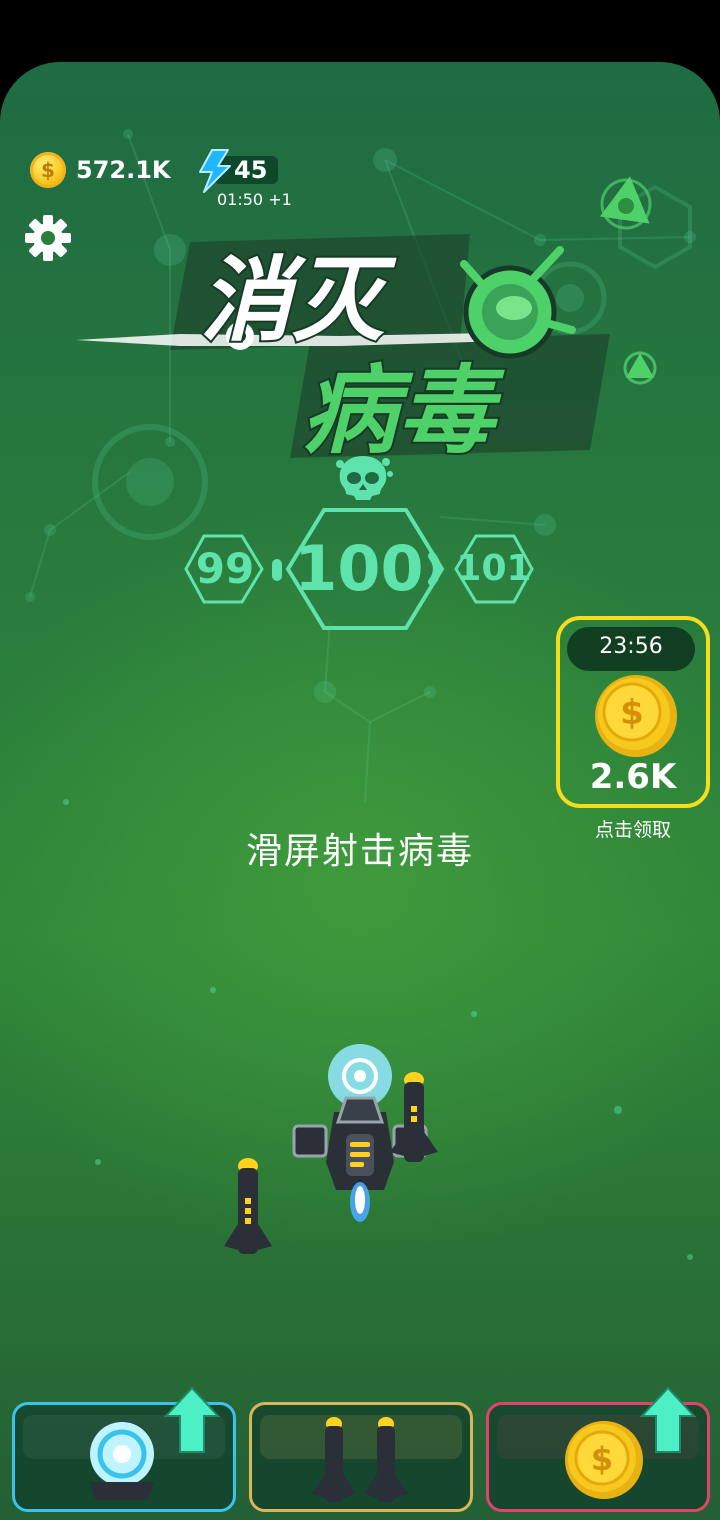 The height and width of the screenshot is (1520, 720). What do you see at coordinates (359, 568) in the screenshot?
I see `level-current: 100` at bounding box center [359, 568].